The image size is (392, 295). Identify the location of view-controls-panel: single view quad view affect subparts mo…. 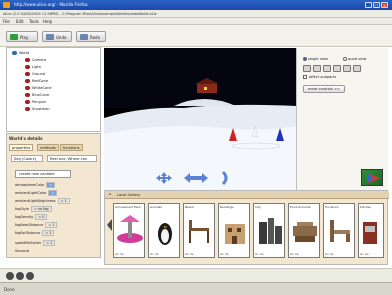
(342, 119).